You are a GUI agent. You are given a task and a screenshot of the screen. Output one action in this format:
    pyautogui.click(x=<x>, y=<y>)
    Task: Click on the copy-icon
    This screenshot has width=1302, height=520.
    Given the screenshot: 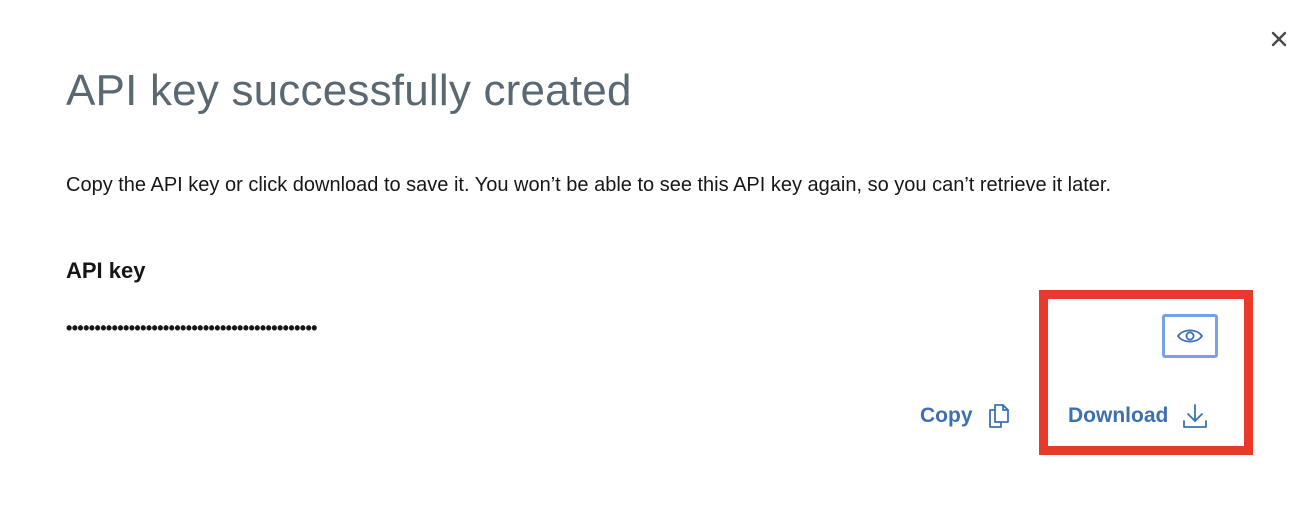 What is the action you would take?
    pyautogui.click(x=998, y=416)
    